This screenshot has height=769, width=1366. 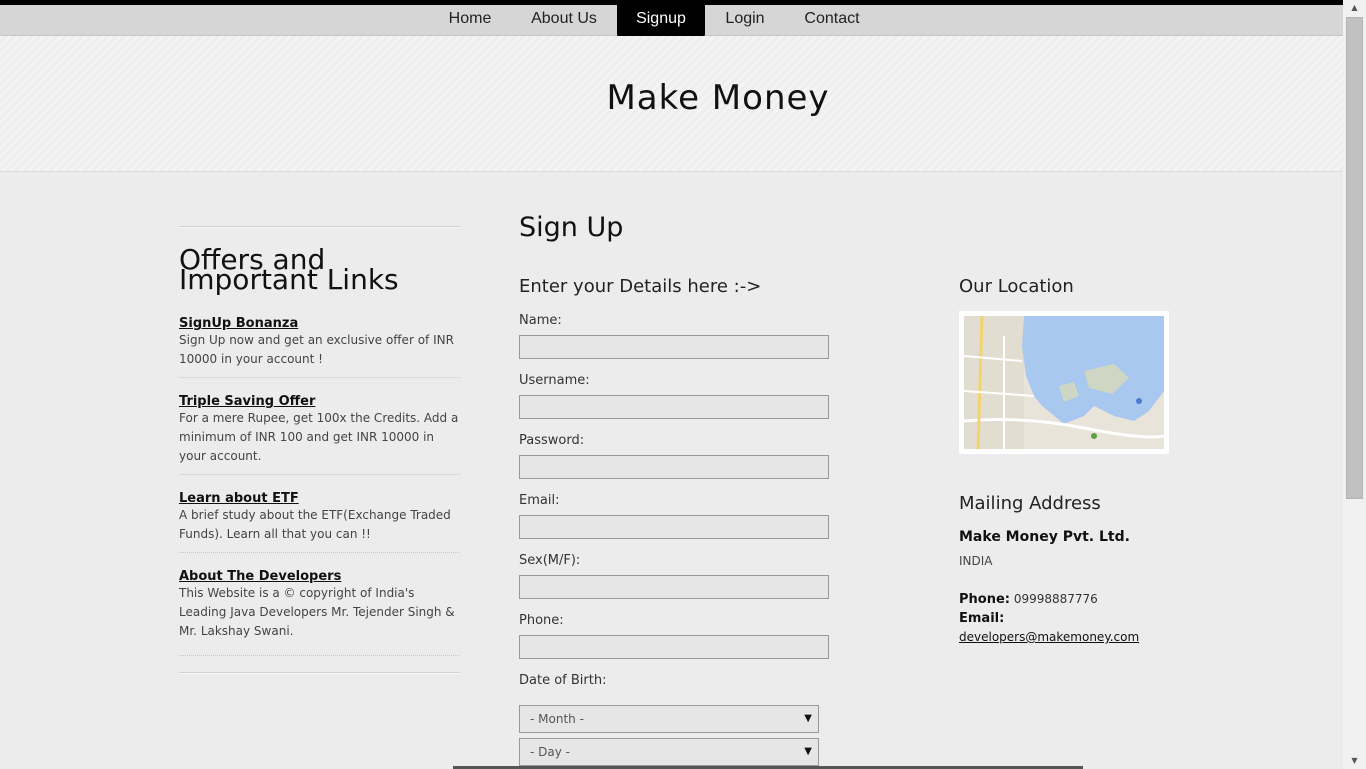 I want to click on month-select-value: - Month -, so click(x=557, y=719).